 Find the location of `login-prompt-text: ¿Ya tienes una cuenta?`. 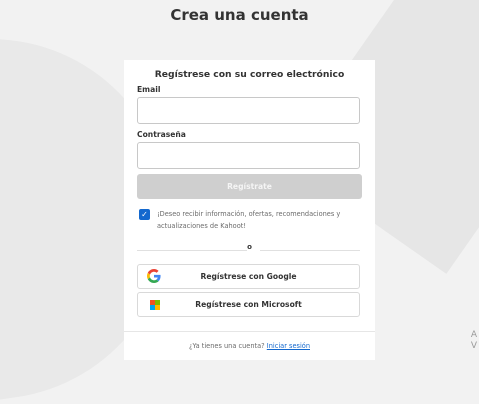

login-prompt-text: ¿Ya tienes una cuenta? is located at coordinates (226, 346).